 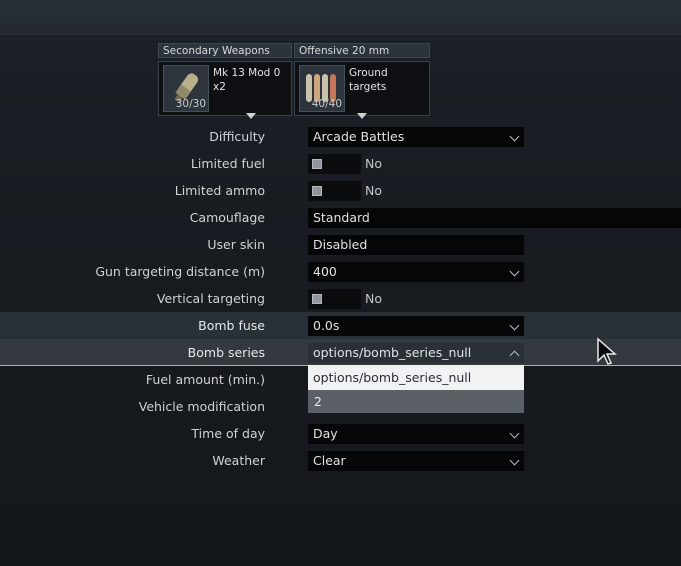 I want to click on vehicle-modification-label: Vehicle modification, so click(x=201, y=406).